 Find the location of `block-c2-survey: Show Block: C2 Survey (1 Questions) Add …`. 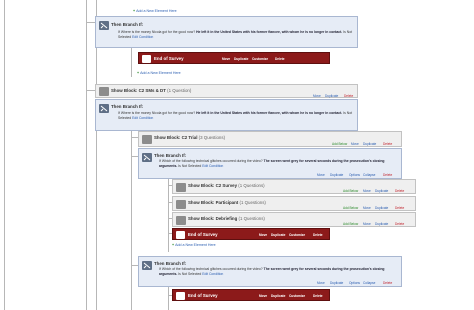

block-c2-survey: Show Block: C2 Survey (1 Questions) Add … is located at coordinates (294, 186).